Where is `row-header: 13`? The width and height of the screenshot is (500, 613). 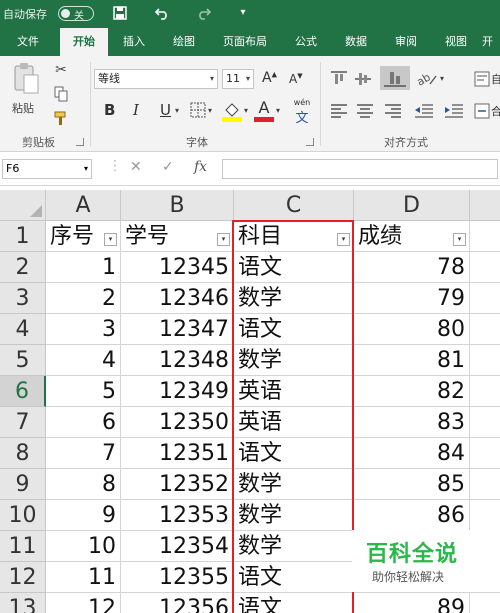
row-header: 13 is located at coordinates (23, 603).